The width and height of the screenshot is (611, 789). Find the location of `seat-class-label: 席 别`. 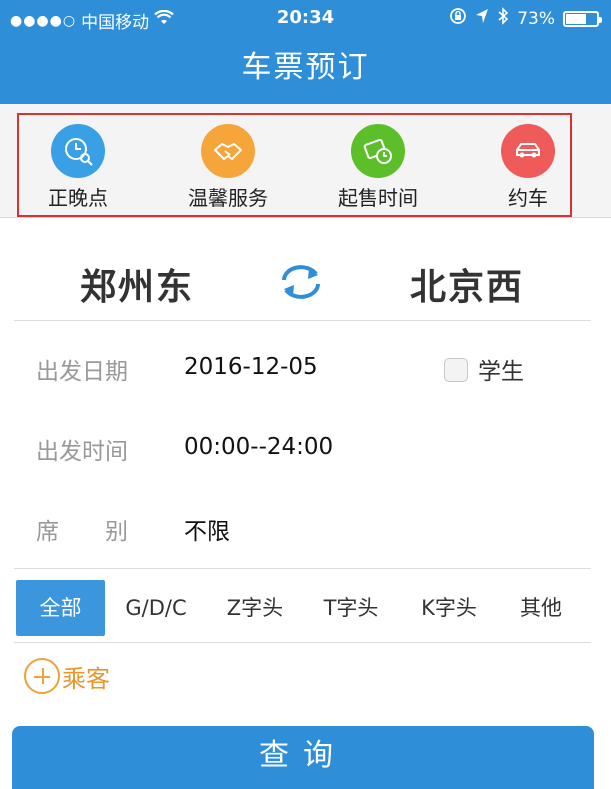

seat-class-label: 席 别 is located at coordinates (82, 532).